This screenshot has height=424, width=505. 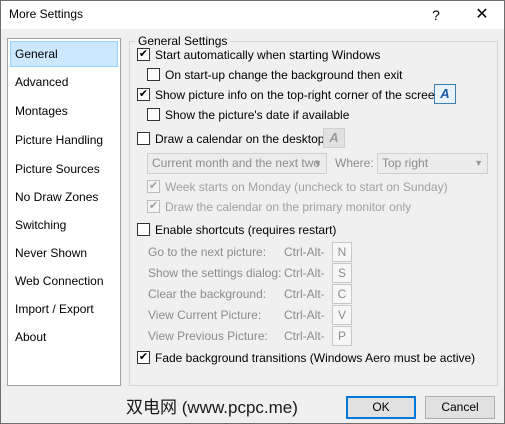 What do you see at coordinates (64, 225) in the screenshot?
I see `sidebar-item-switching: Switching` at bounding box center [64, 225].